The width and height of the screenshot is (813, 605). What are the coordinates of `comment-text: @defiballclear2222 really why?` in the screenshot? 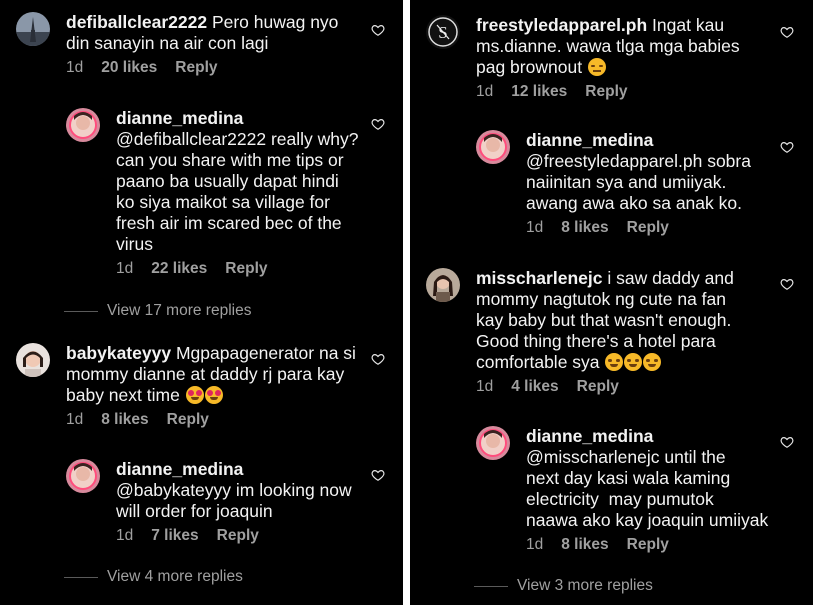 It's located at (237, 139).